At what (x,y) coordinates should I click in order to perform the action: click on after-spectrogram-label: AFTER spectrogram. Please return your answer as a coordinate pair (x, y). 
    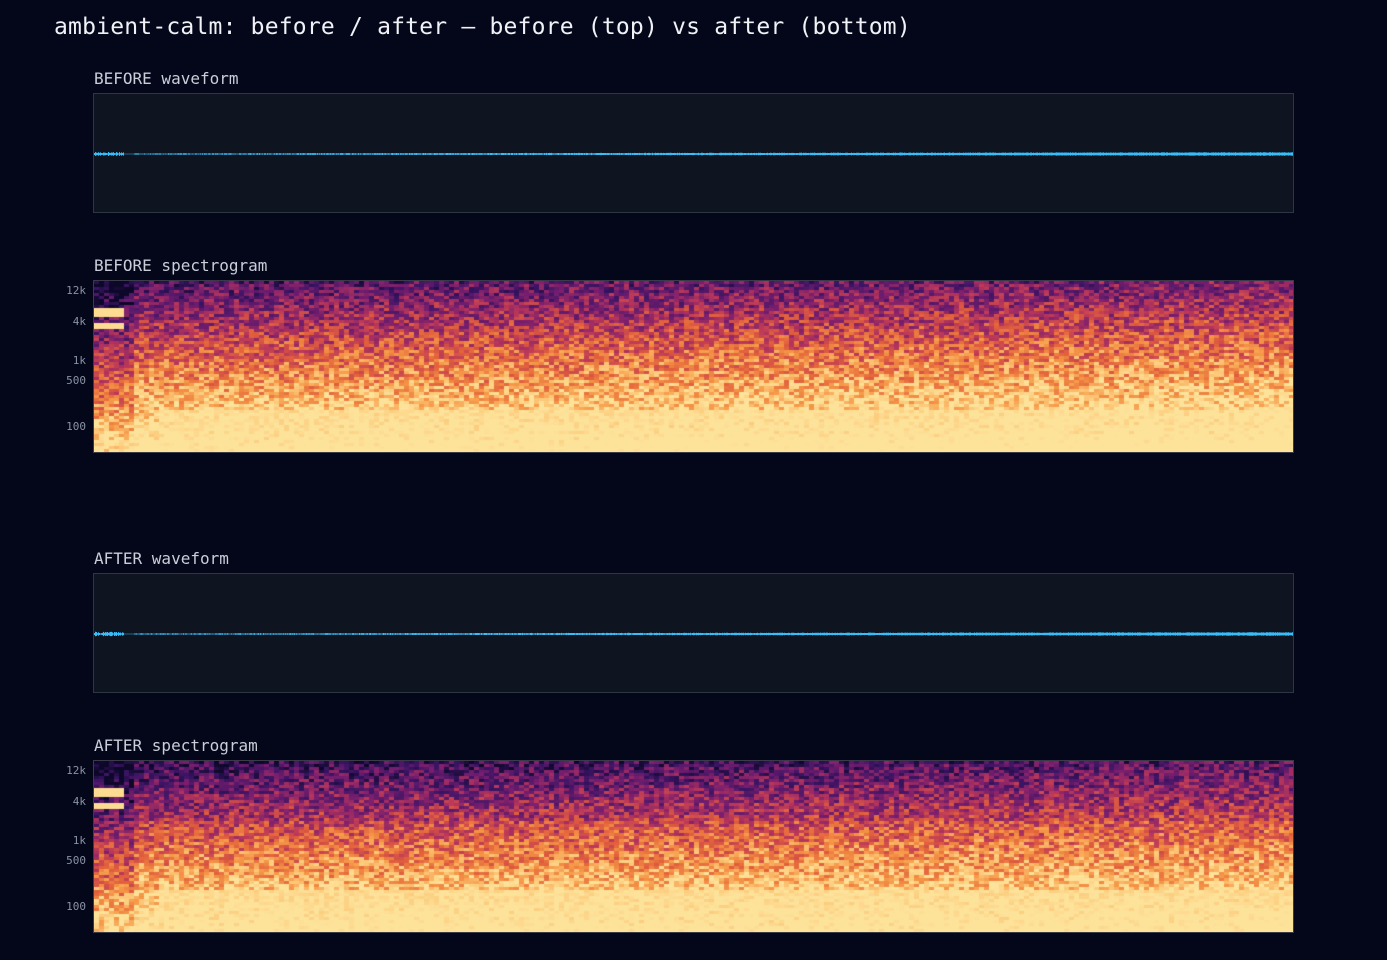
    Looking at the image, I should click on (176, 745).